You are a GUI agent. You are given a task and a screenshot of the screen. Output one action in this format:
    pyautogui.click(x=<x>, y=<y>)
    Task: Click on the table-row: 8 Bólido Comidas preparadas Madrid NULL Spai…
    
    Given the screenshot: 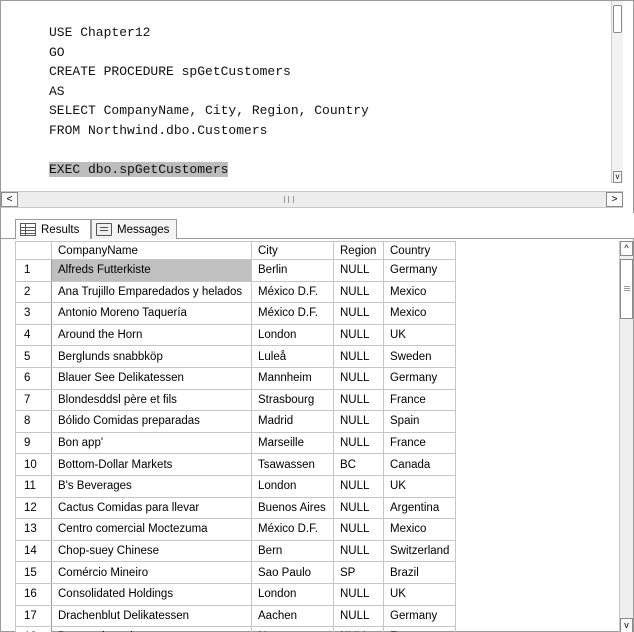 What is the action you would take?
    pyautogui.click(x=236, y=421)
    